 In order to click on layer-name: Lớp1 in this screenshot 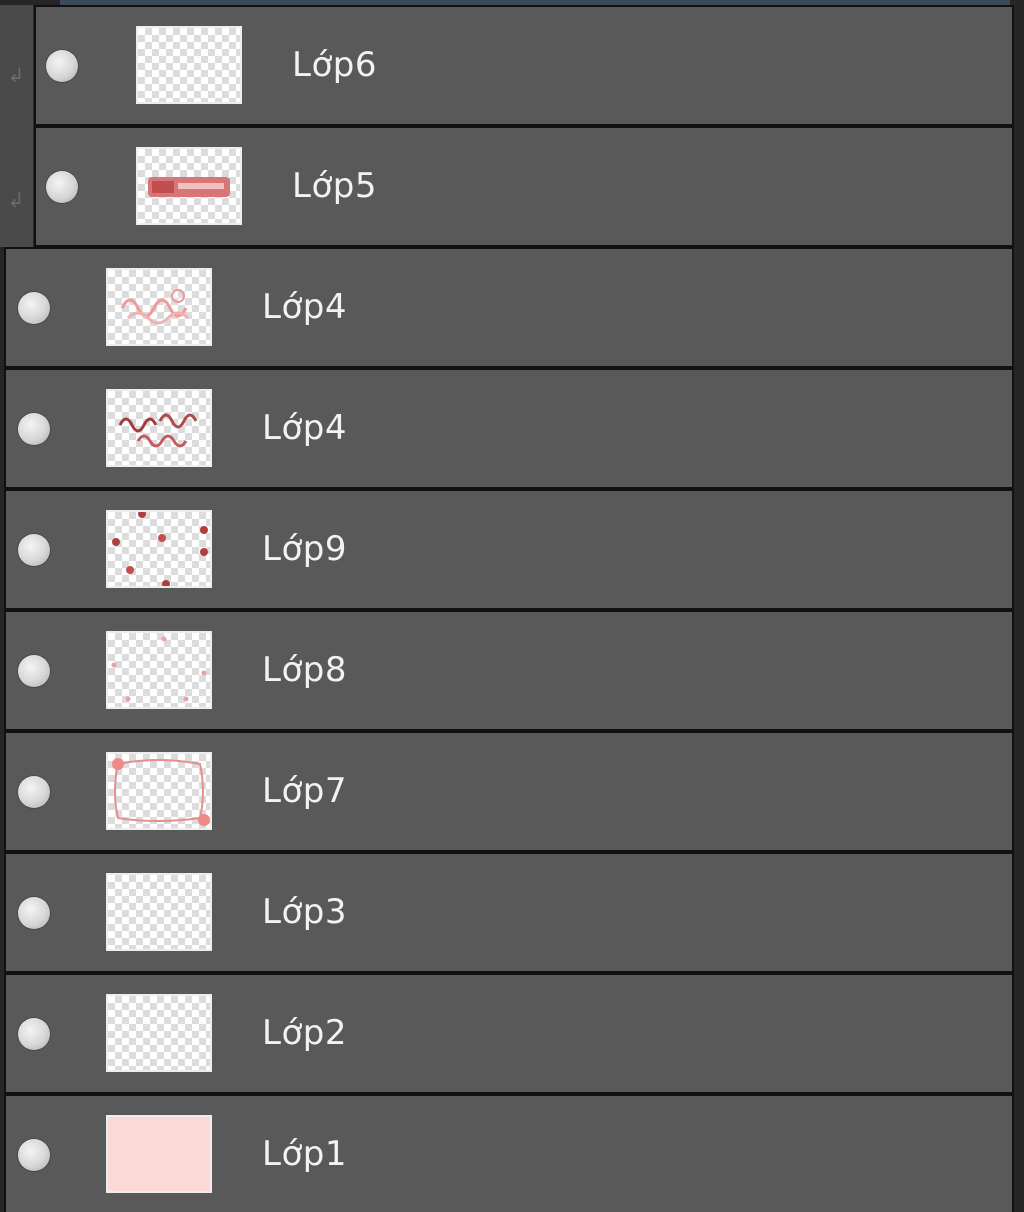, I will do `click(304, 1154)`.